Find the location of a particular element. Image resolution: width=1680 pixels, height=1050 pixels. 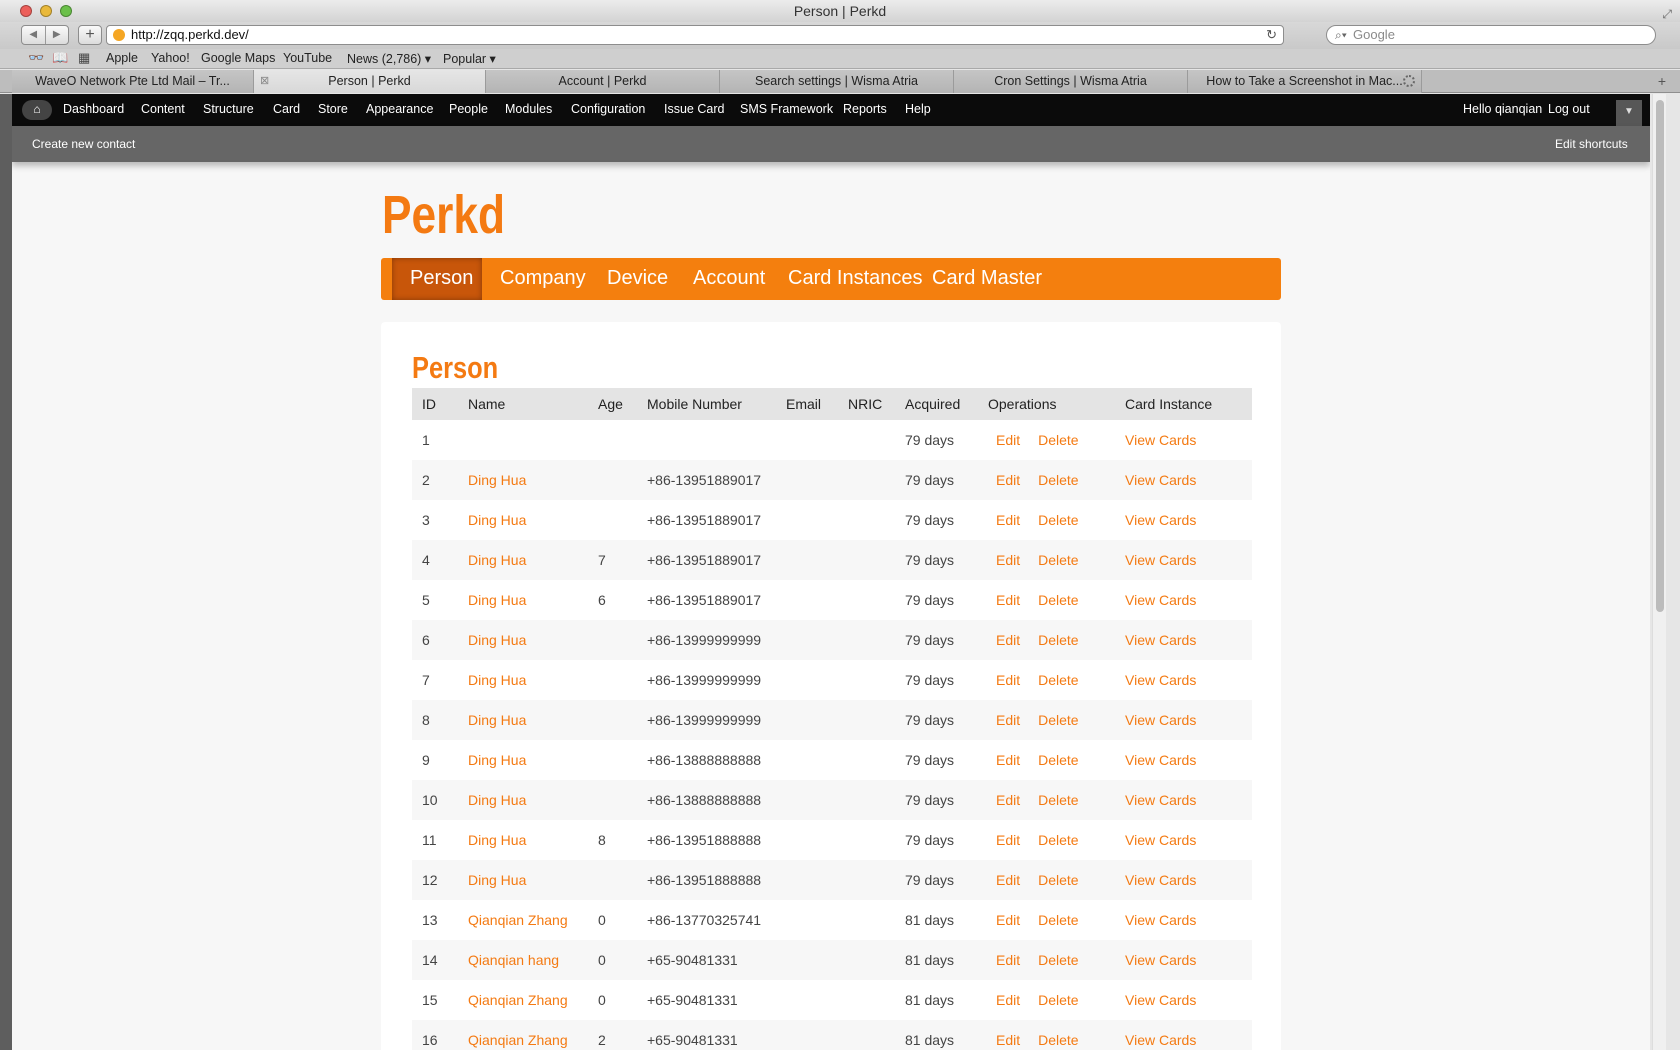

vertical-scrollbar is located at coordinates (1659, 572).